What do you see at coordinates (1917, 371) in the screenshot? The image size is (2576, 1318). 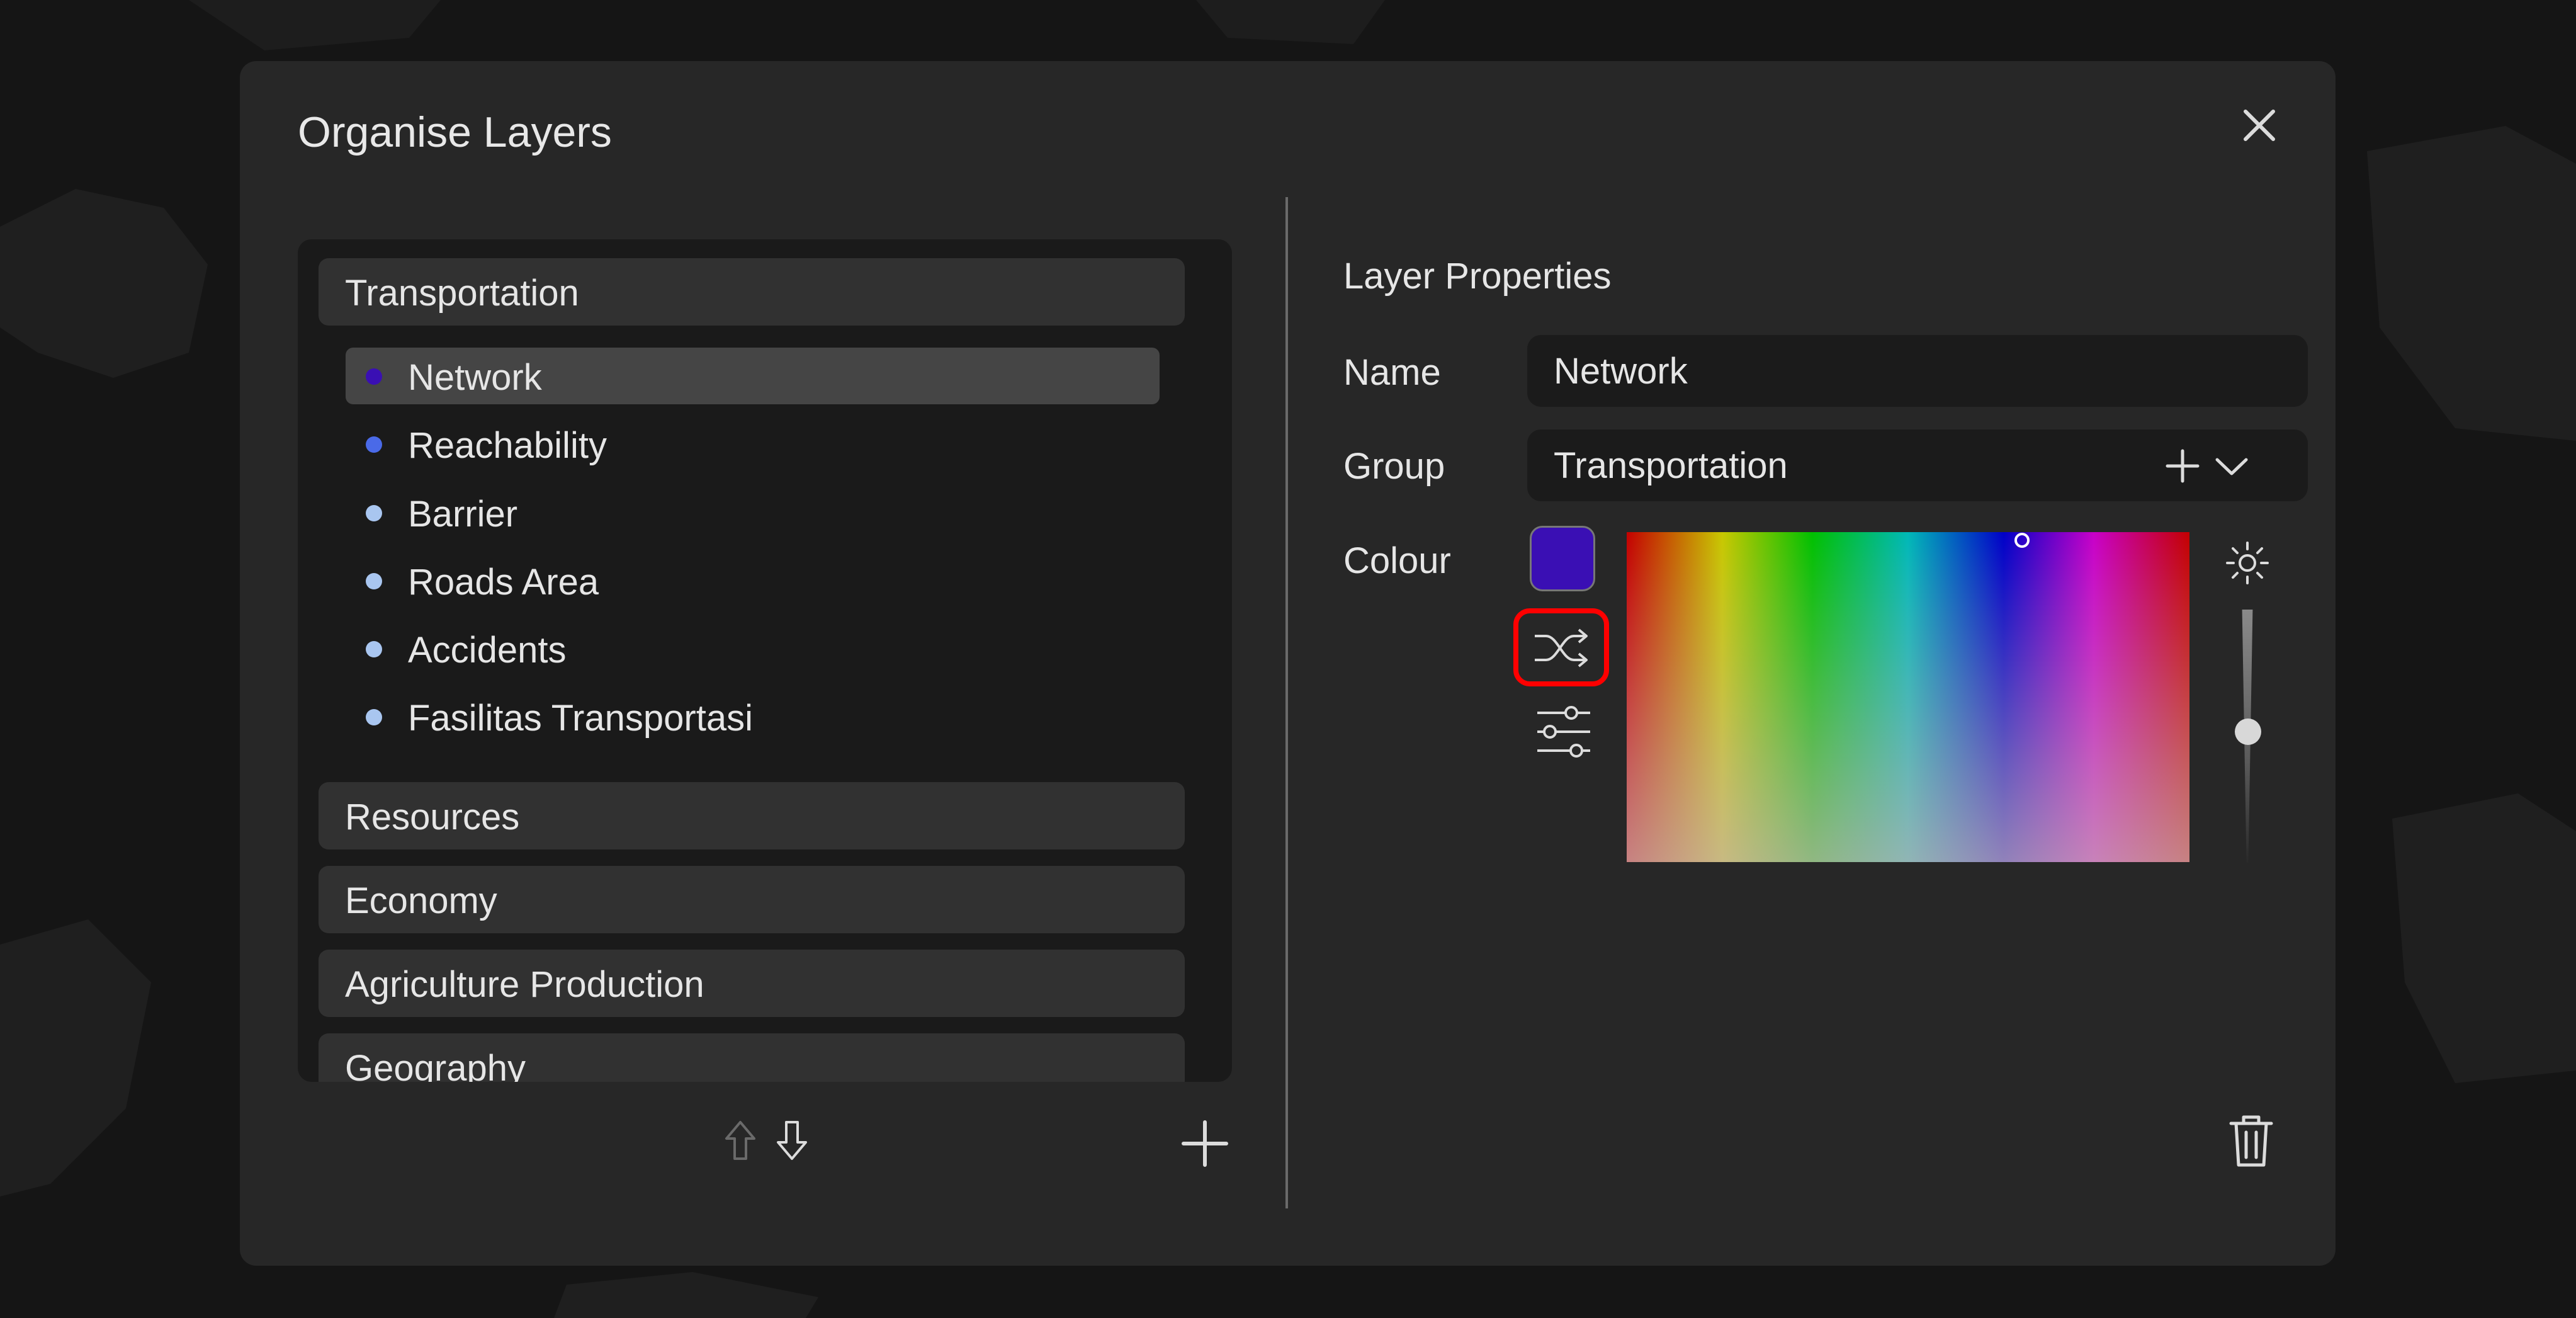 I see `name-field: Network` at bounding box center [1917, 371].